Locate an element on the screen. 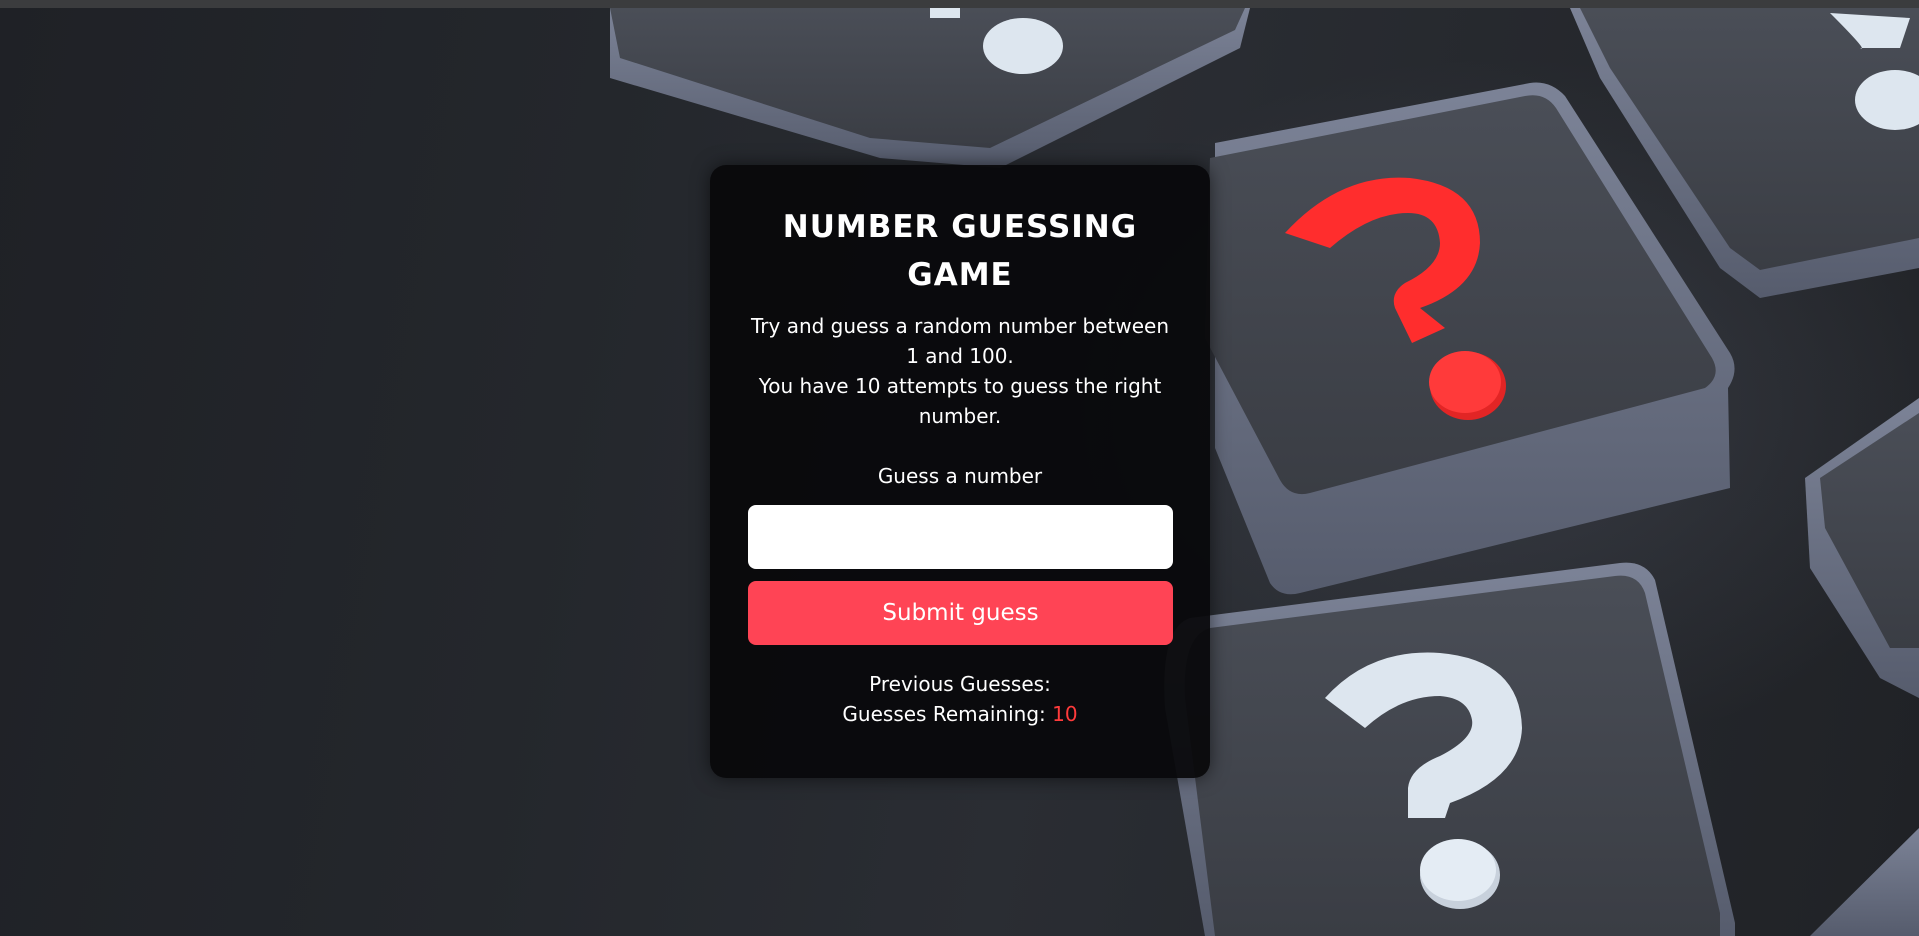 The image size is (1919, 936). submit-guess-button: Submit guess is located at coordinates (960, 613).